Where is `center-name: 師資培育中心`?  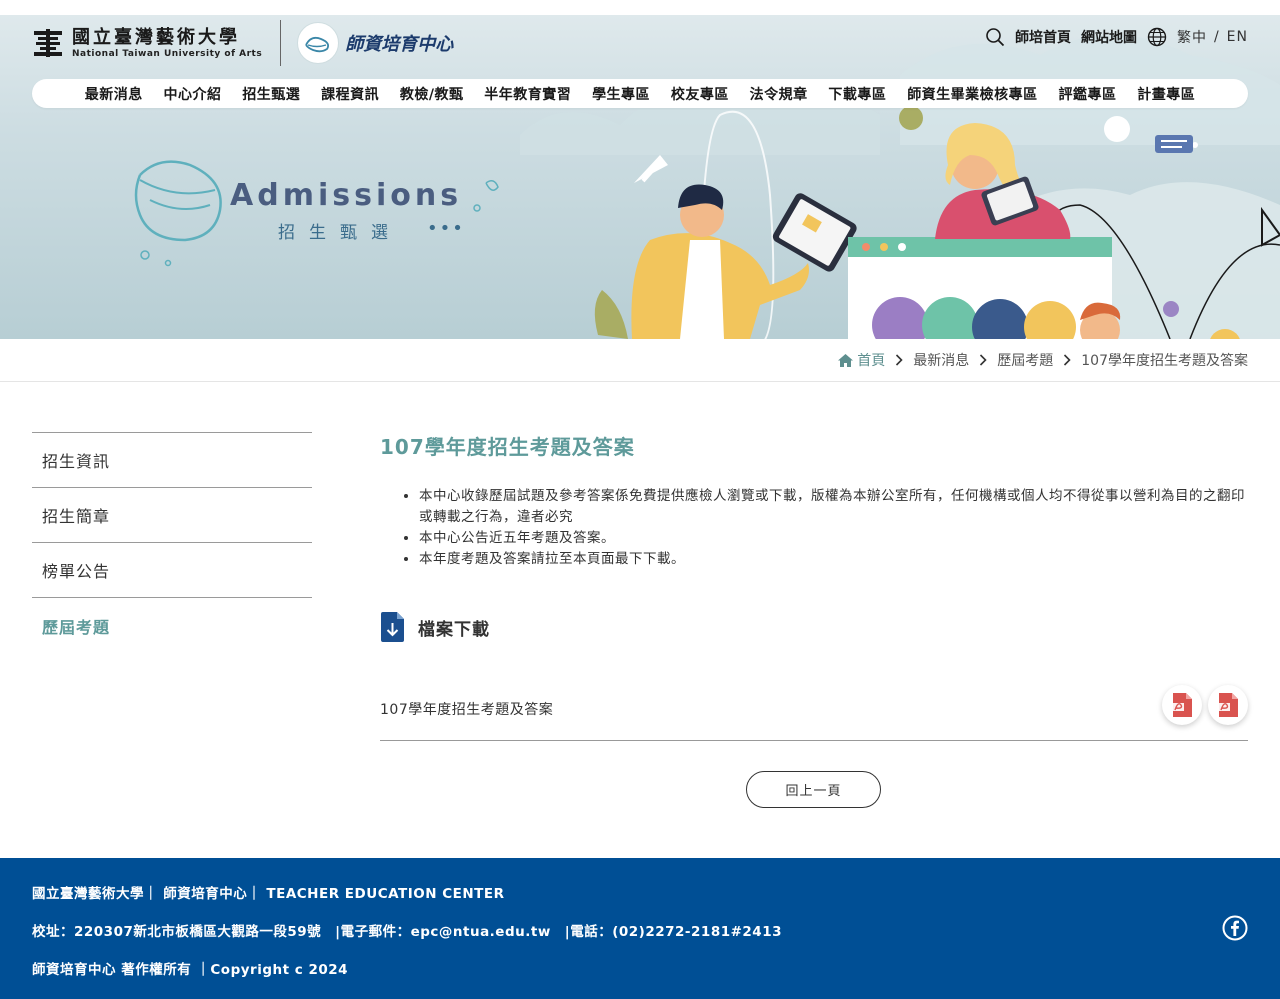
center-name: 師資培育中心 is located at coordinates (399, 44).